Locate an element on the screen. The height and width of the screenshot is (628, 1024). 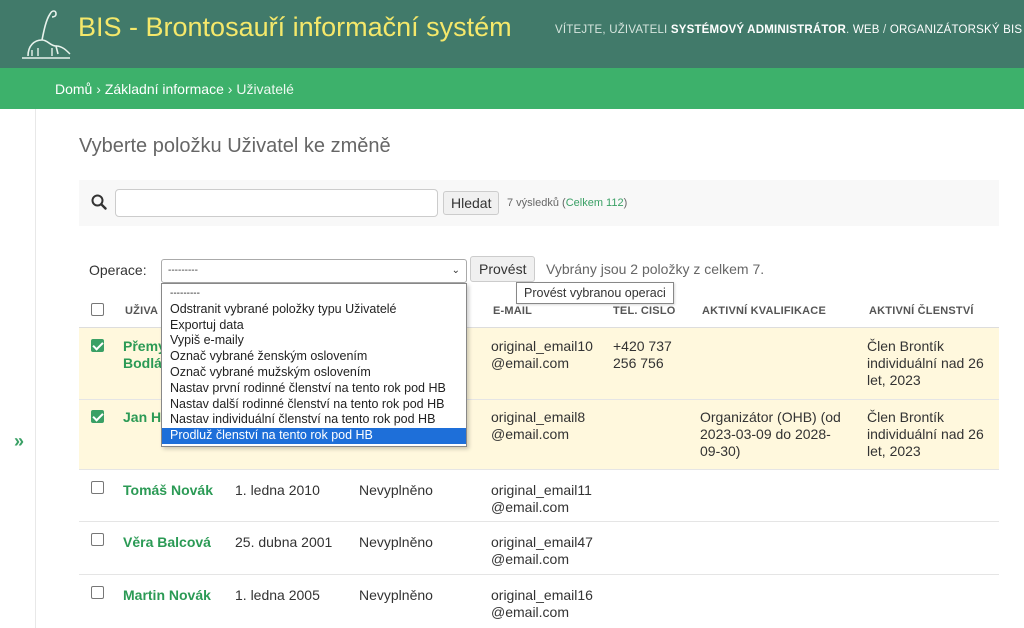
action-option-empty: --------- is located at coordinates (314, 294).